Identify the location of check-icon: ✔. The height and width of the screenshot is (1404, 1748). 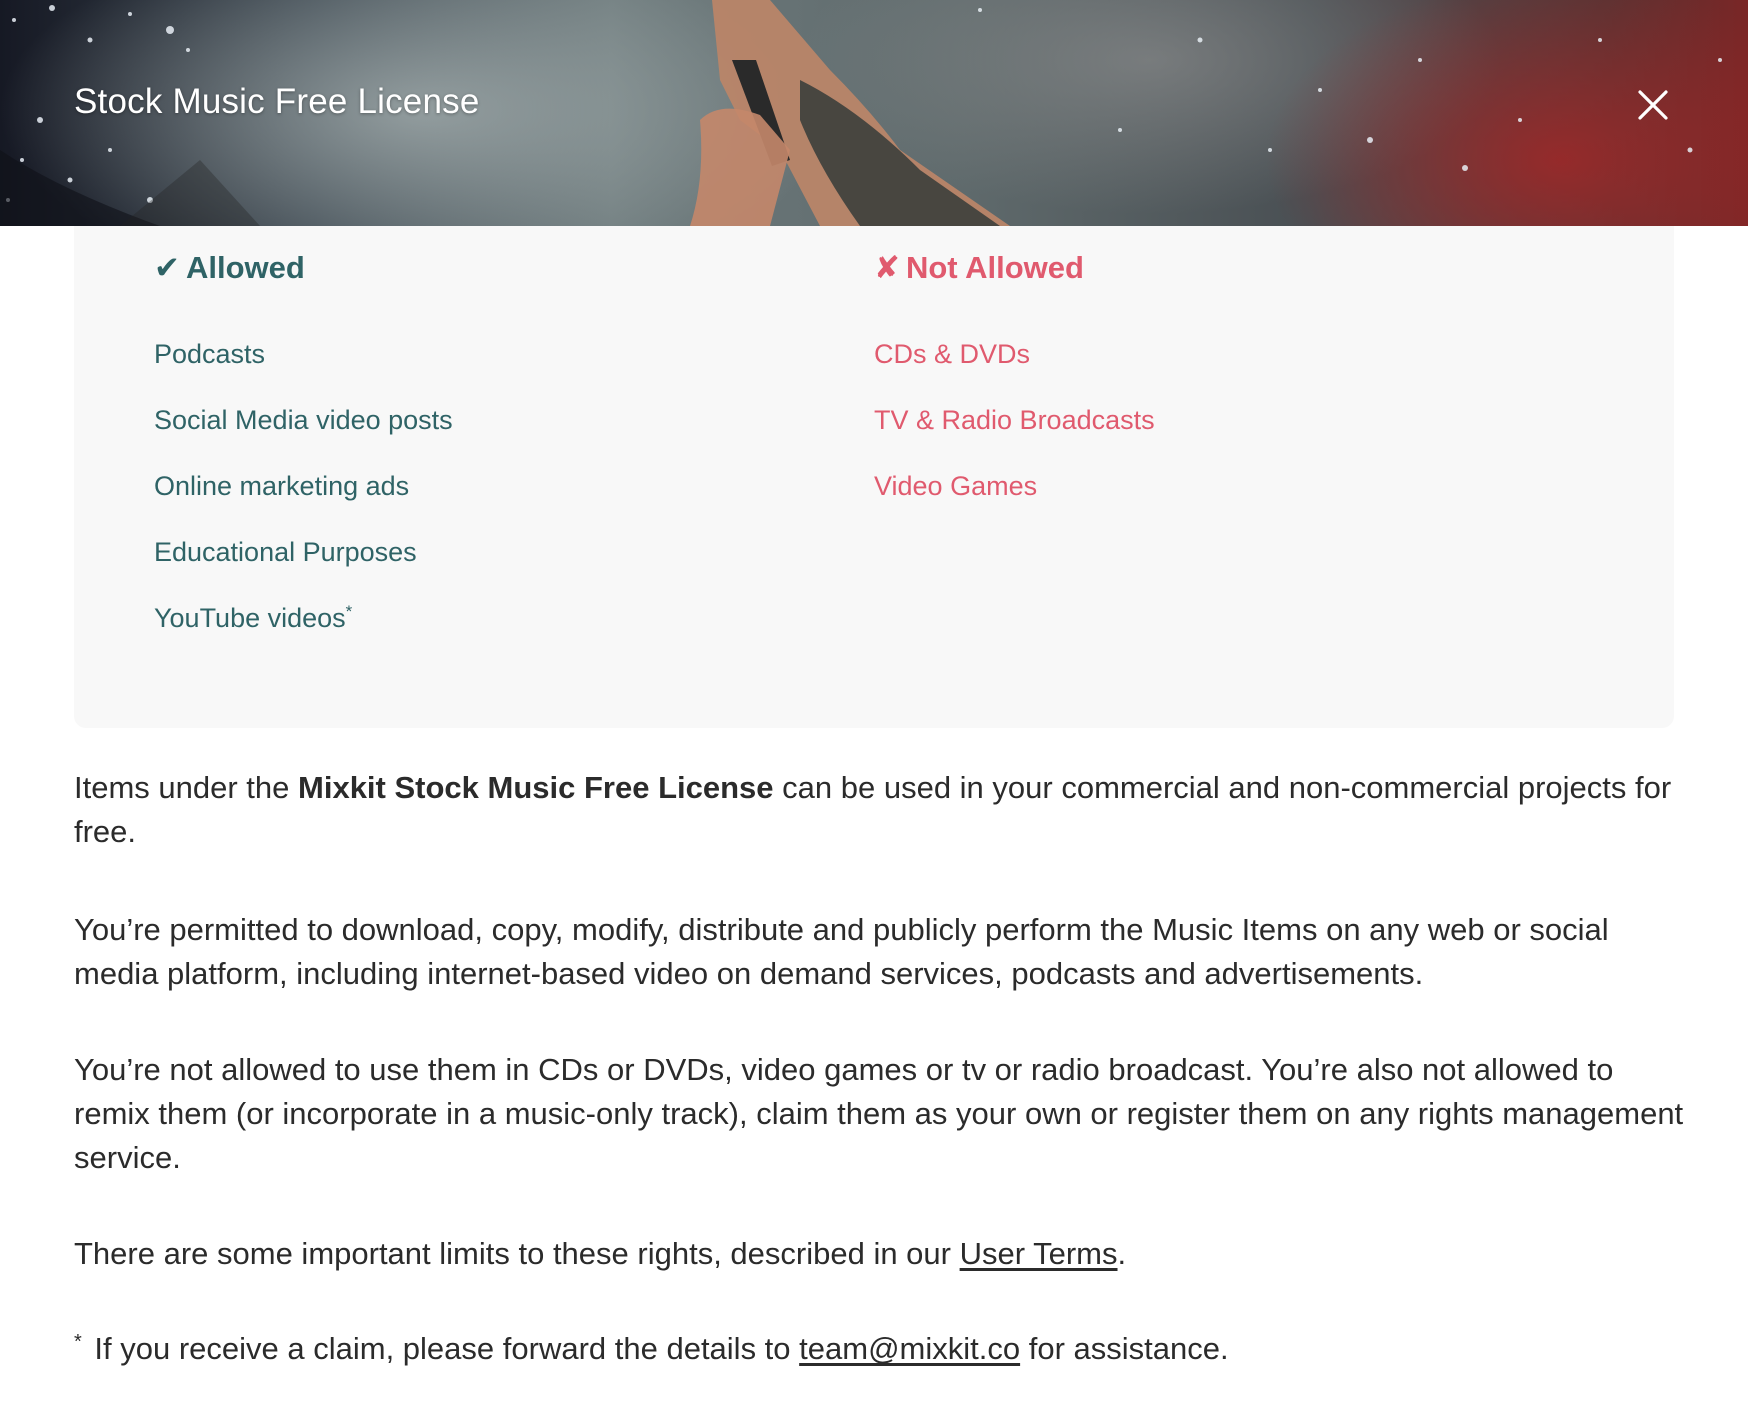
(167, 267).